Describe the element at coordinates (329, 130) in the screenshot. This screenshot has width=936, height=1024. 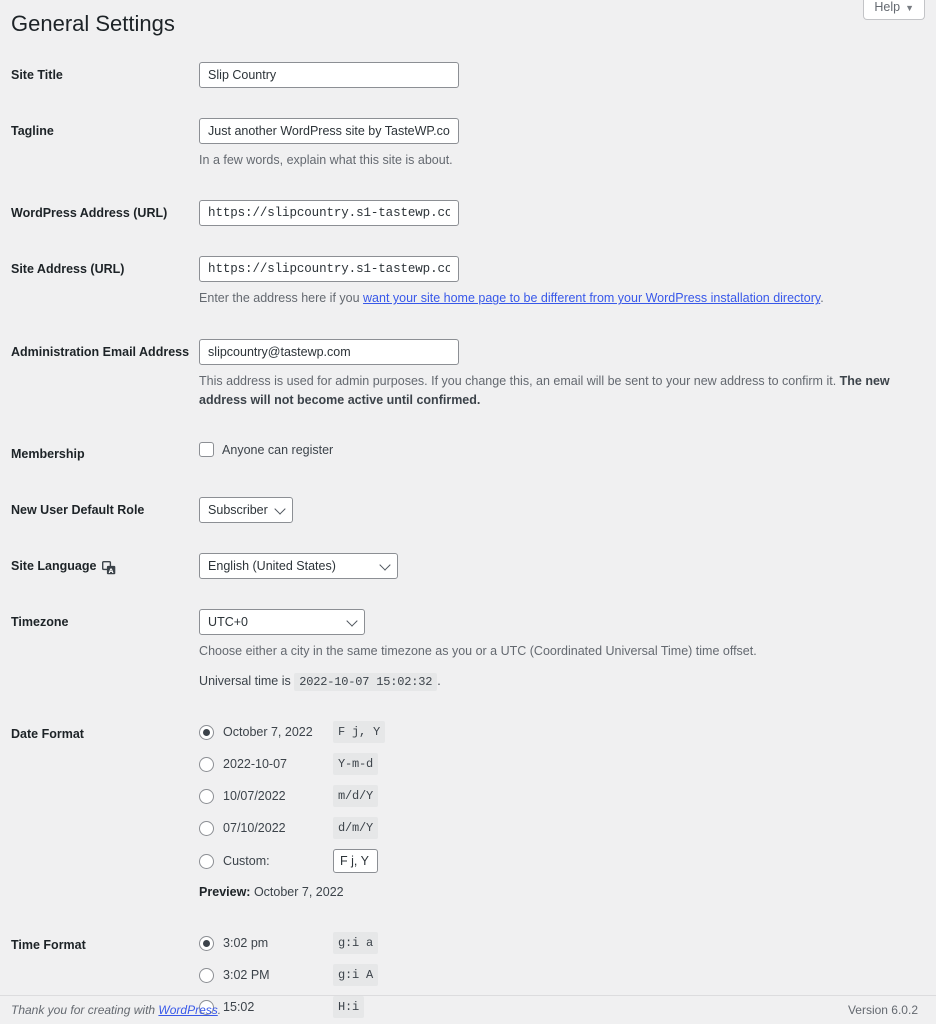
I see `tagline-input` at that location.